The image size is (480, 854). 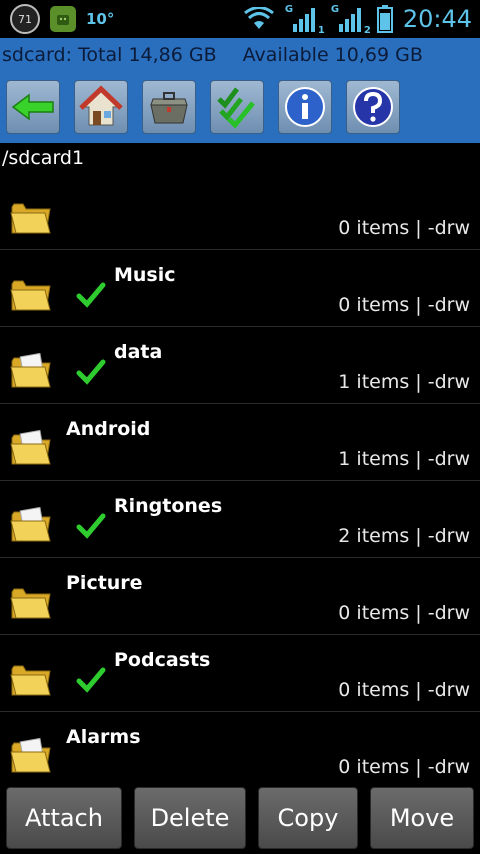 What do you see at coordinates (108, 429) in the screenshot?
I see `file-name: Android` at bounding box center [108, 429].